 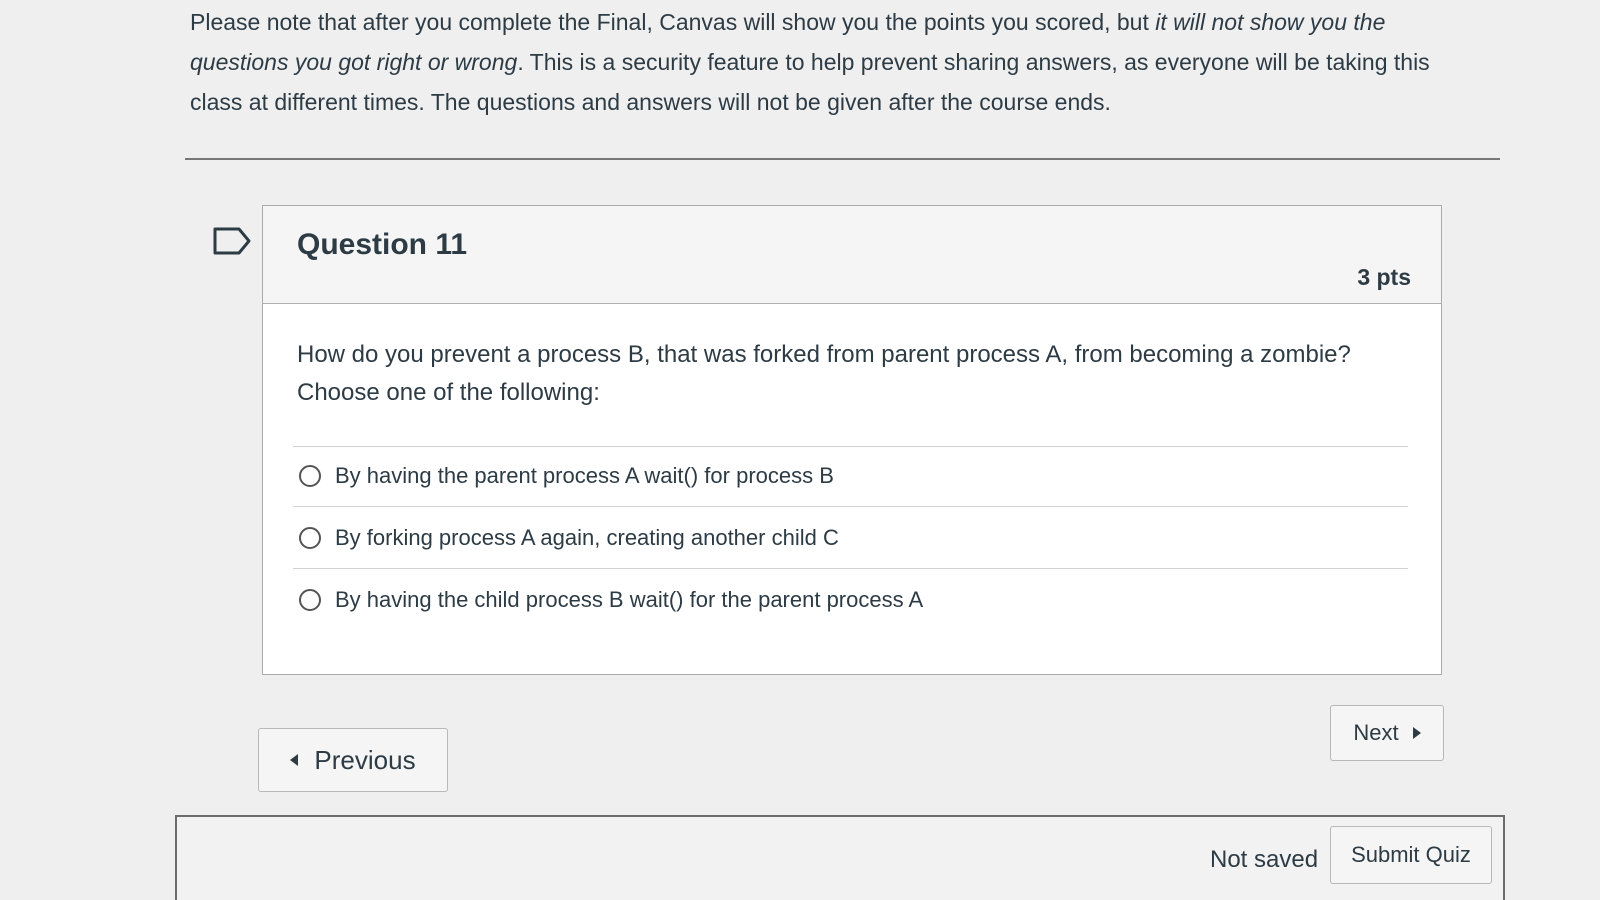 I want to click on save-status: Not saved, so click(x=1264, y=859).